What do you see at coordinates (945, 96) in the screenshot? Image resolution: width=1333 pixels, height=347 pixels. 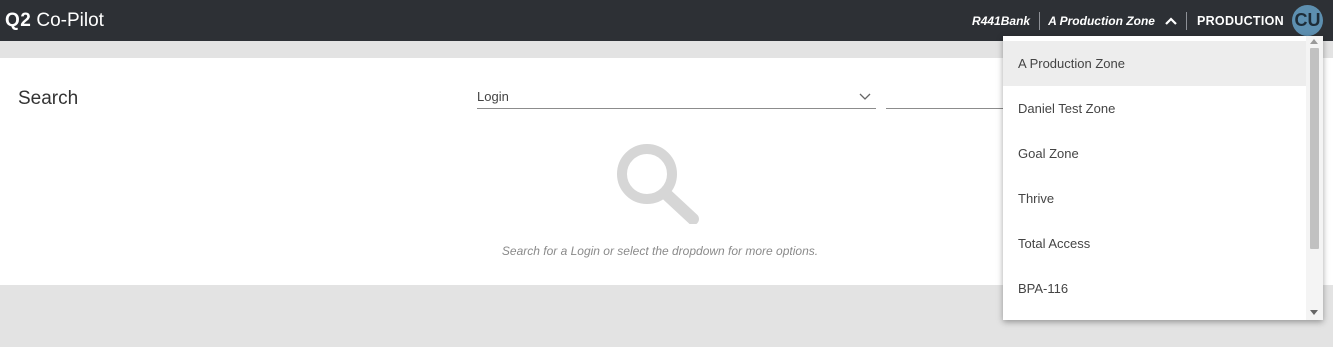 I see `search-input` at bounding box center [945, 96].